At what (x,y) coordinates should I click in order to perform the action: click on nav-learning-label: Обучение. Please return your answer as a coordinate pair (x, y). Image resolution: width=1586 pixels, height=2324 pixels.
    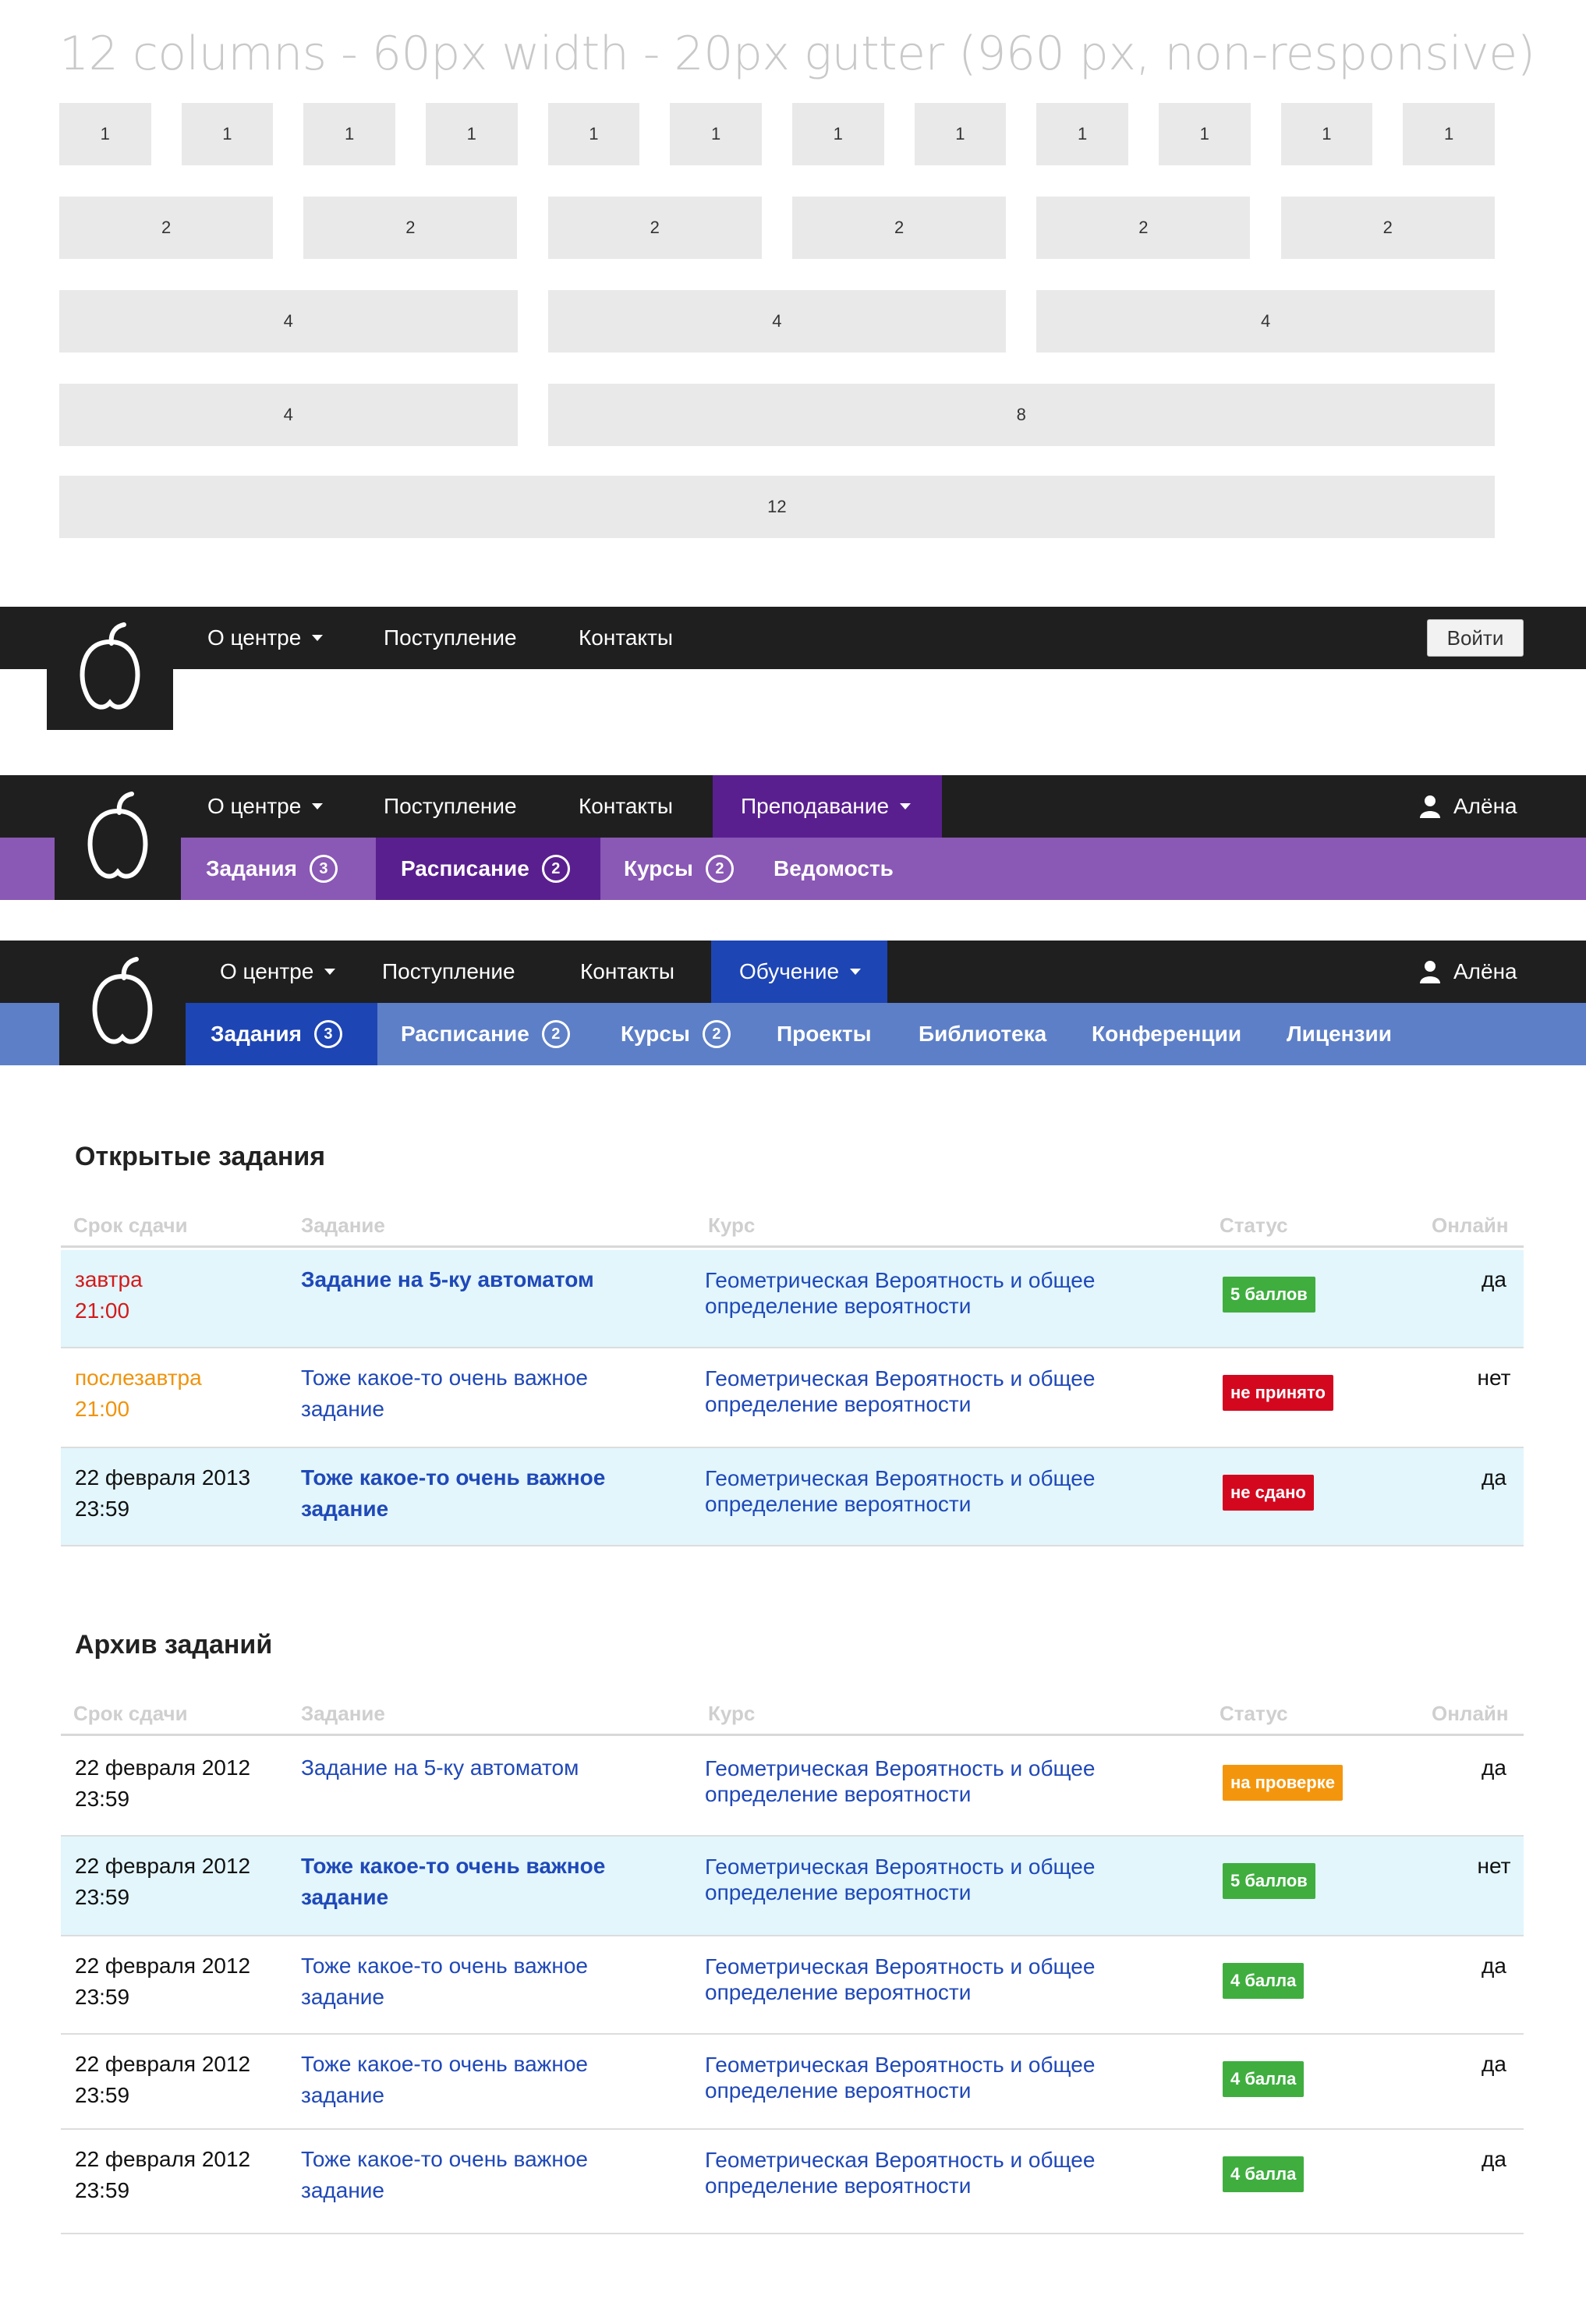
    Looking at the image, I should click on (789, 971).